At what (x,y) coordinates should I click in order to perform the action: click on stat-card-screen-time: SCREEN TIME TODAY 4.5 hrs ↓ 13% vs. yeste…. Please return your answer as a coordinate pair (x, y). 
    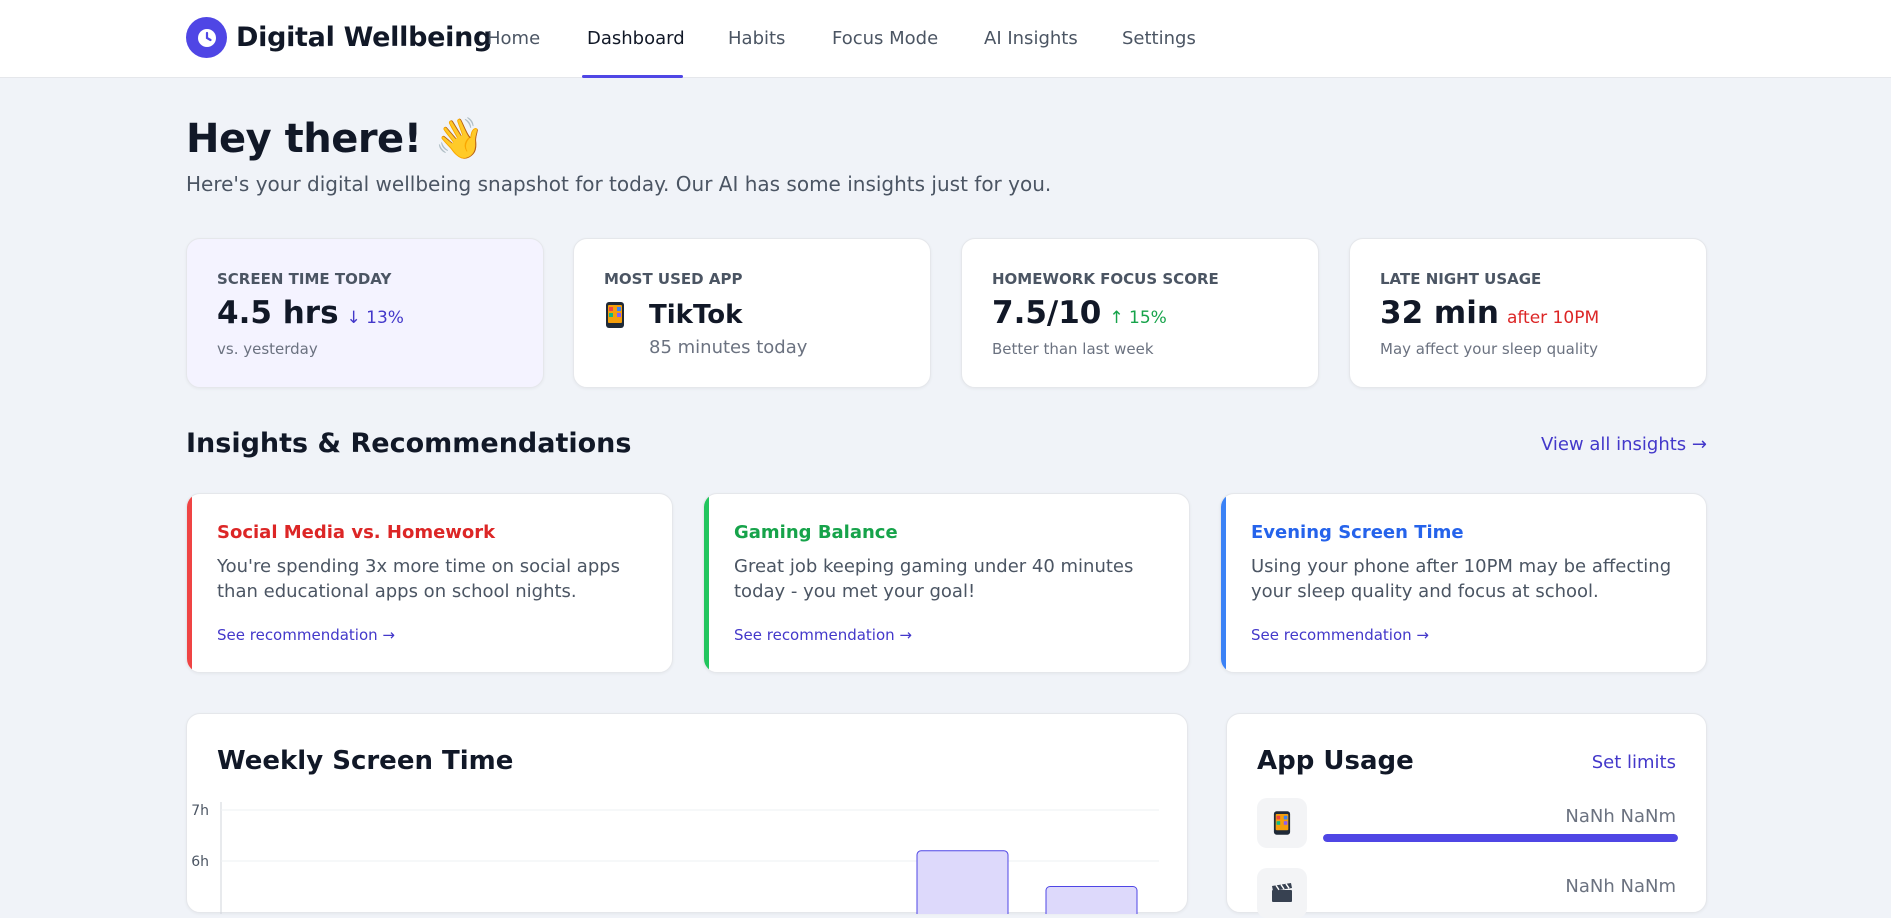
    Looking at the image, I should click on (365, 313).